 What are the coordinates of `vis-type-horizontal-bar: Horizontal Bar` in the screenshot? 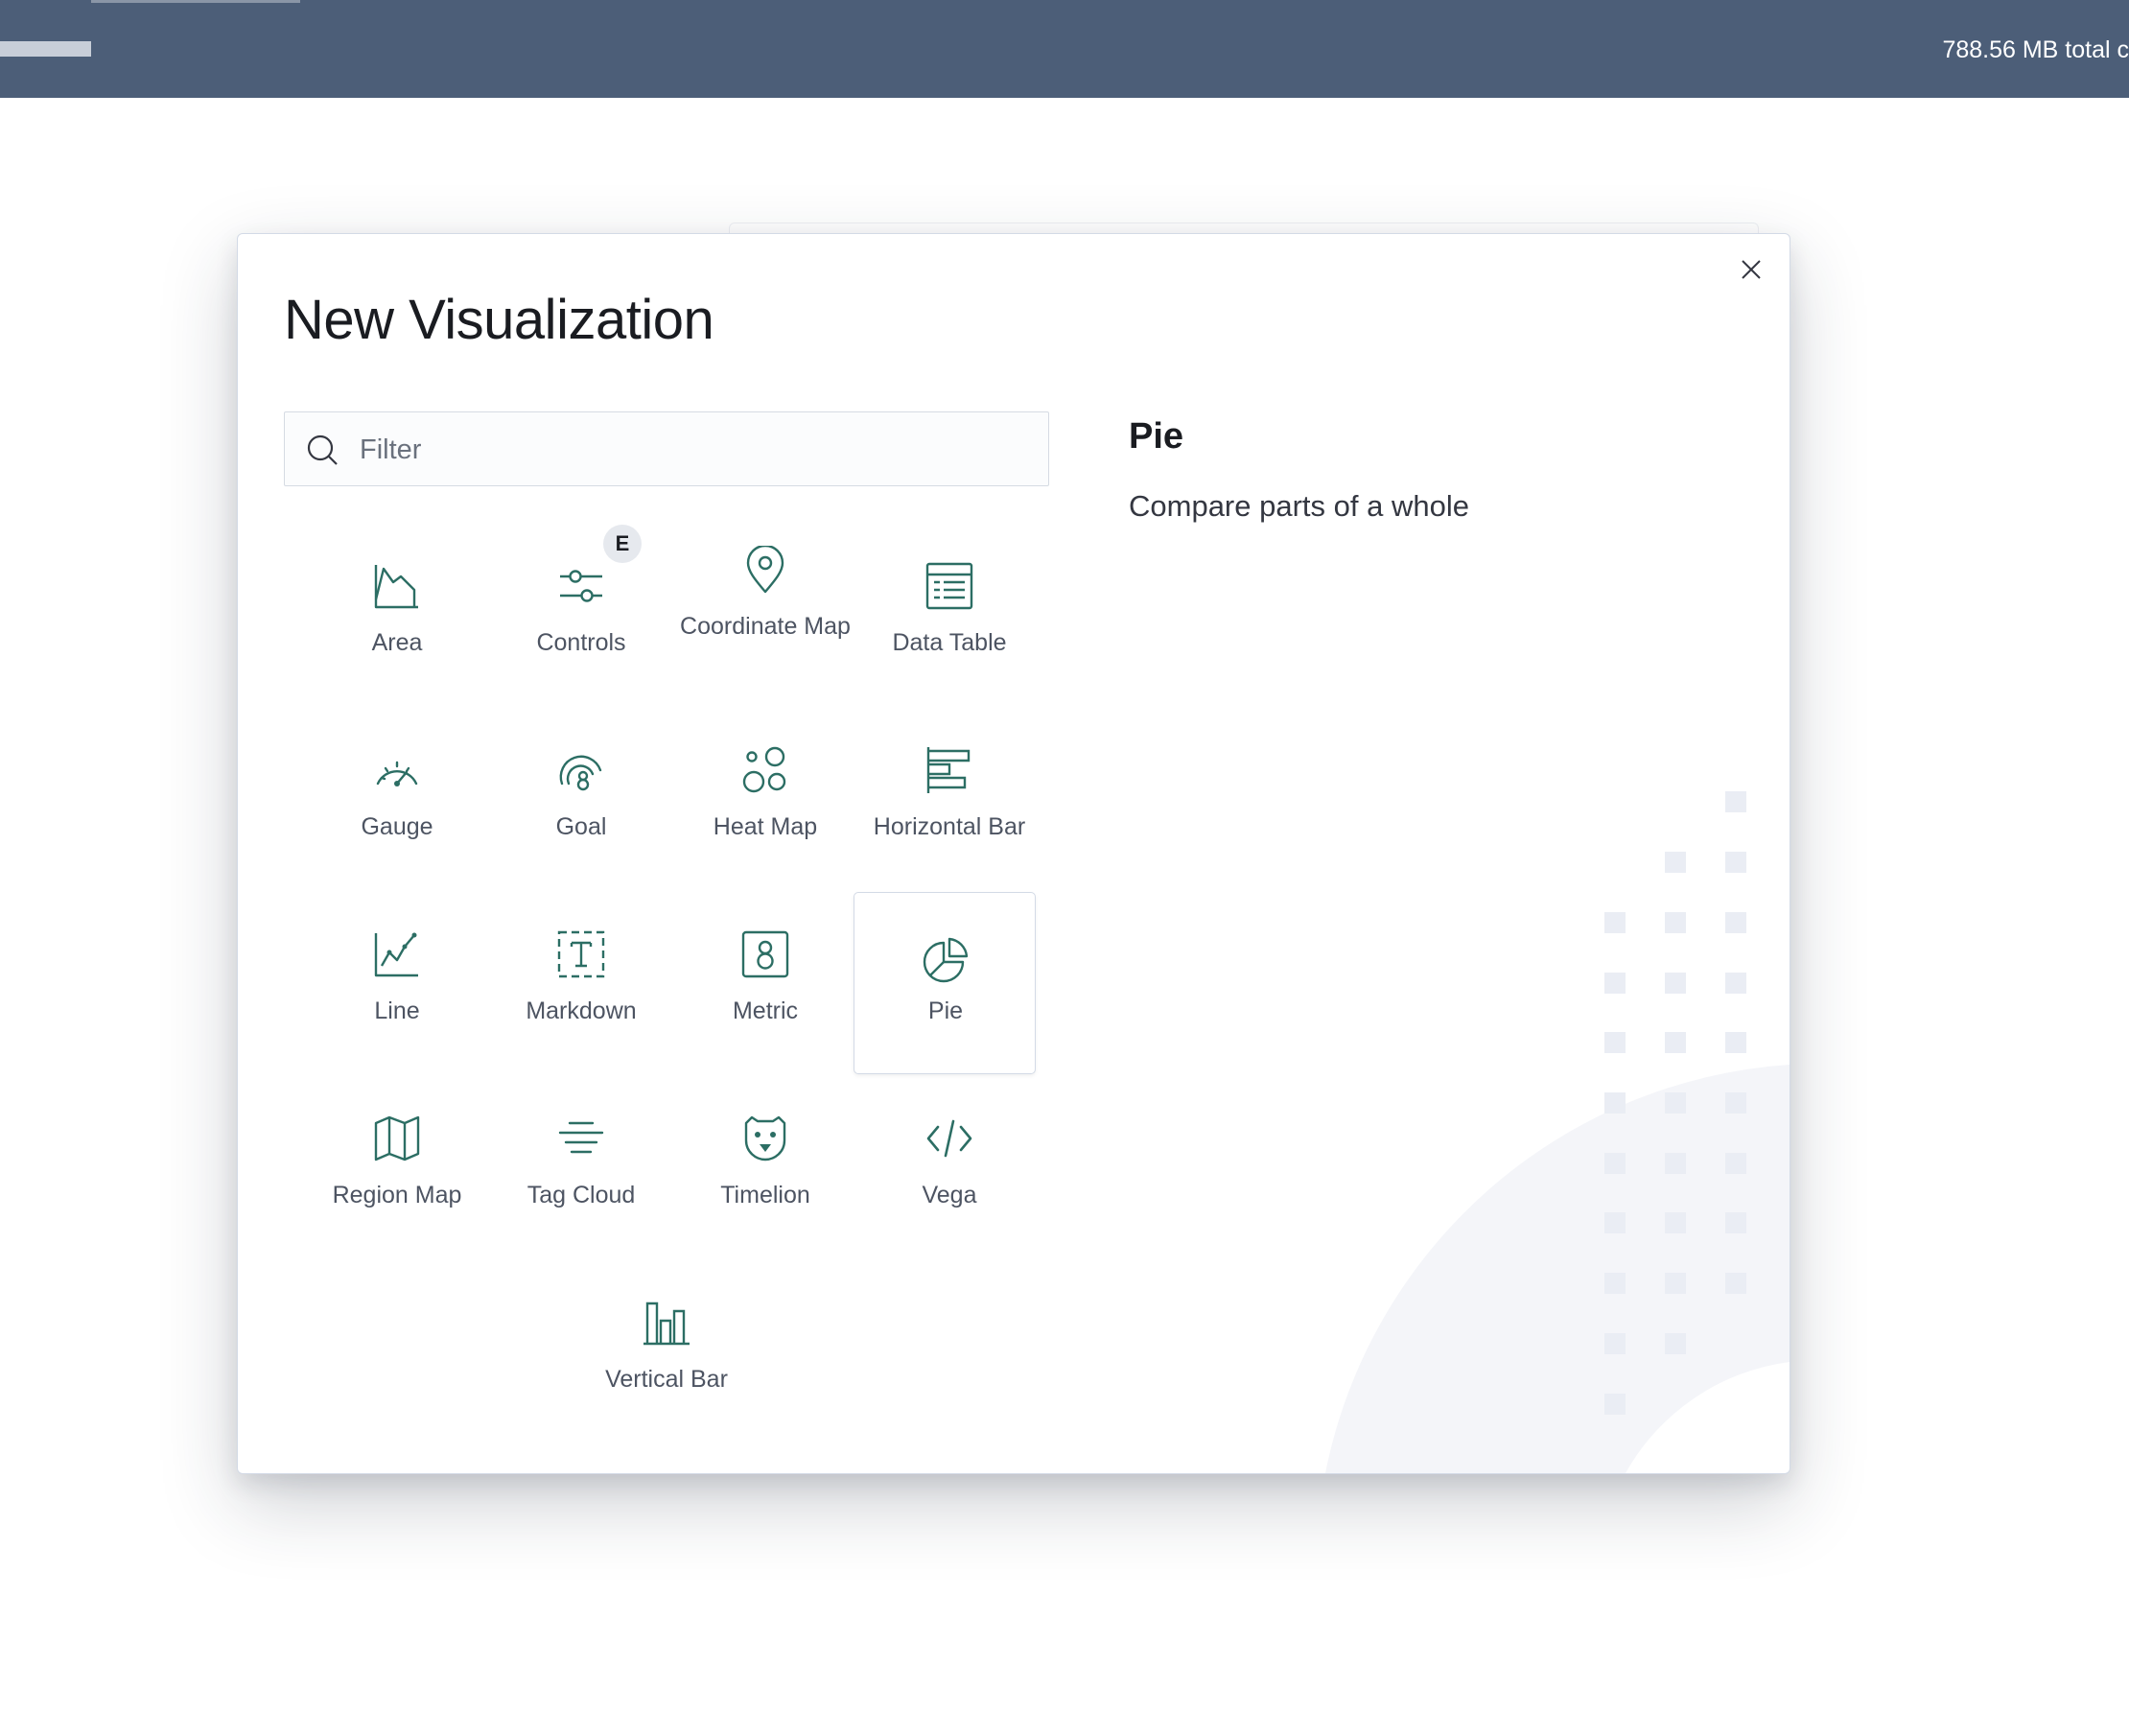 It's located at (948, 789).